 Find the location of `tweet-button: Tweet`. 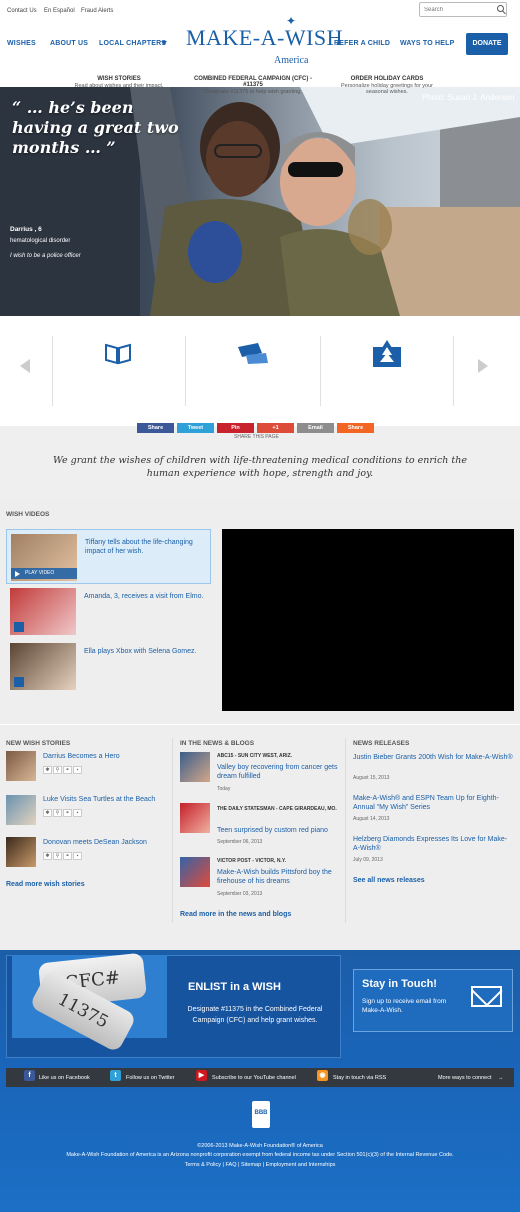

tweet-button: Tweet is located at coordinates (195, 428).